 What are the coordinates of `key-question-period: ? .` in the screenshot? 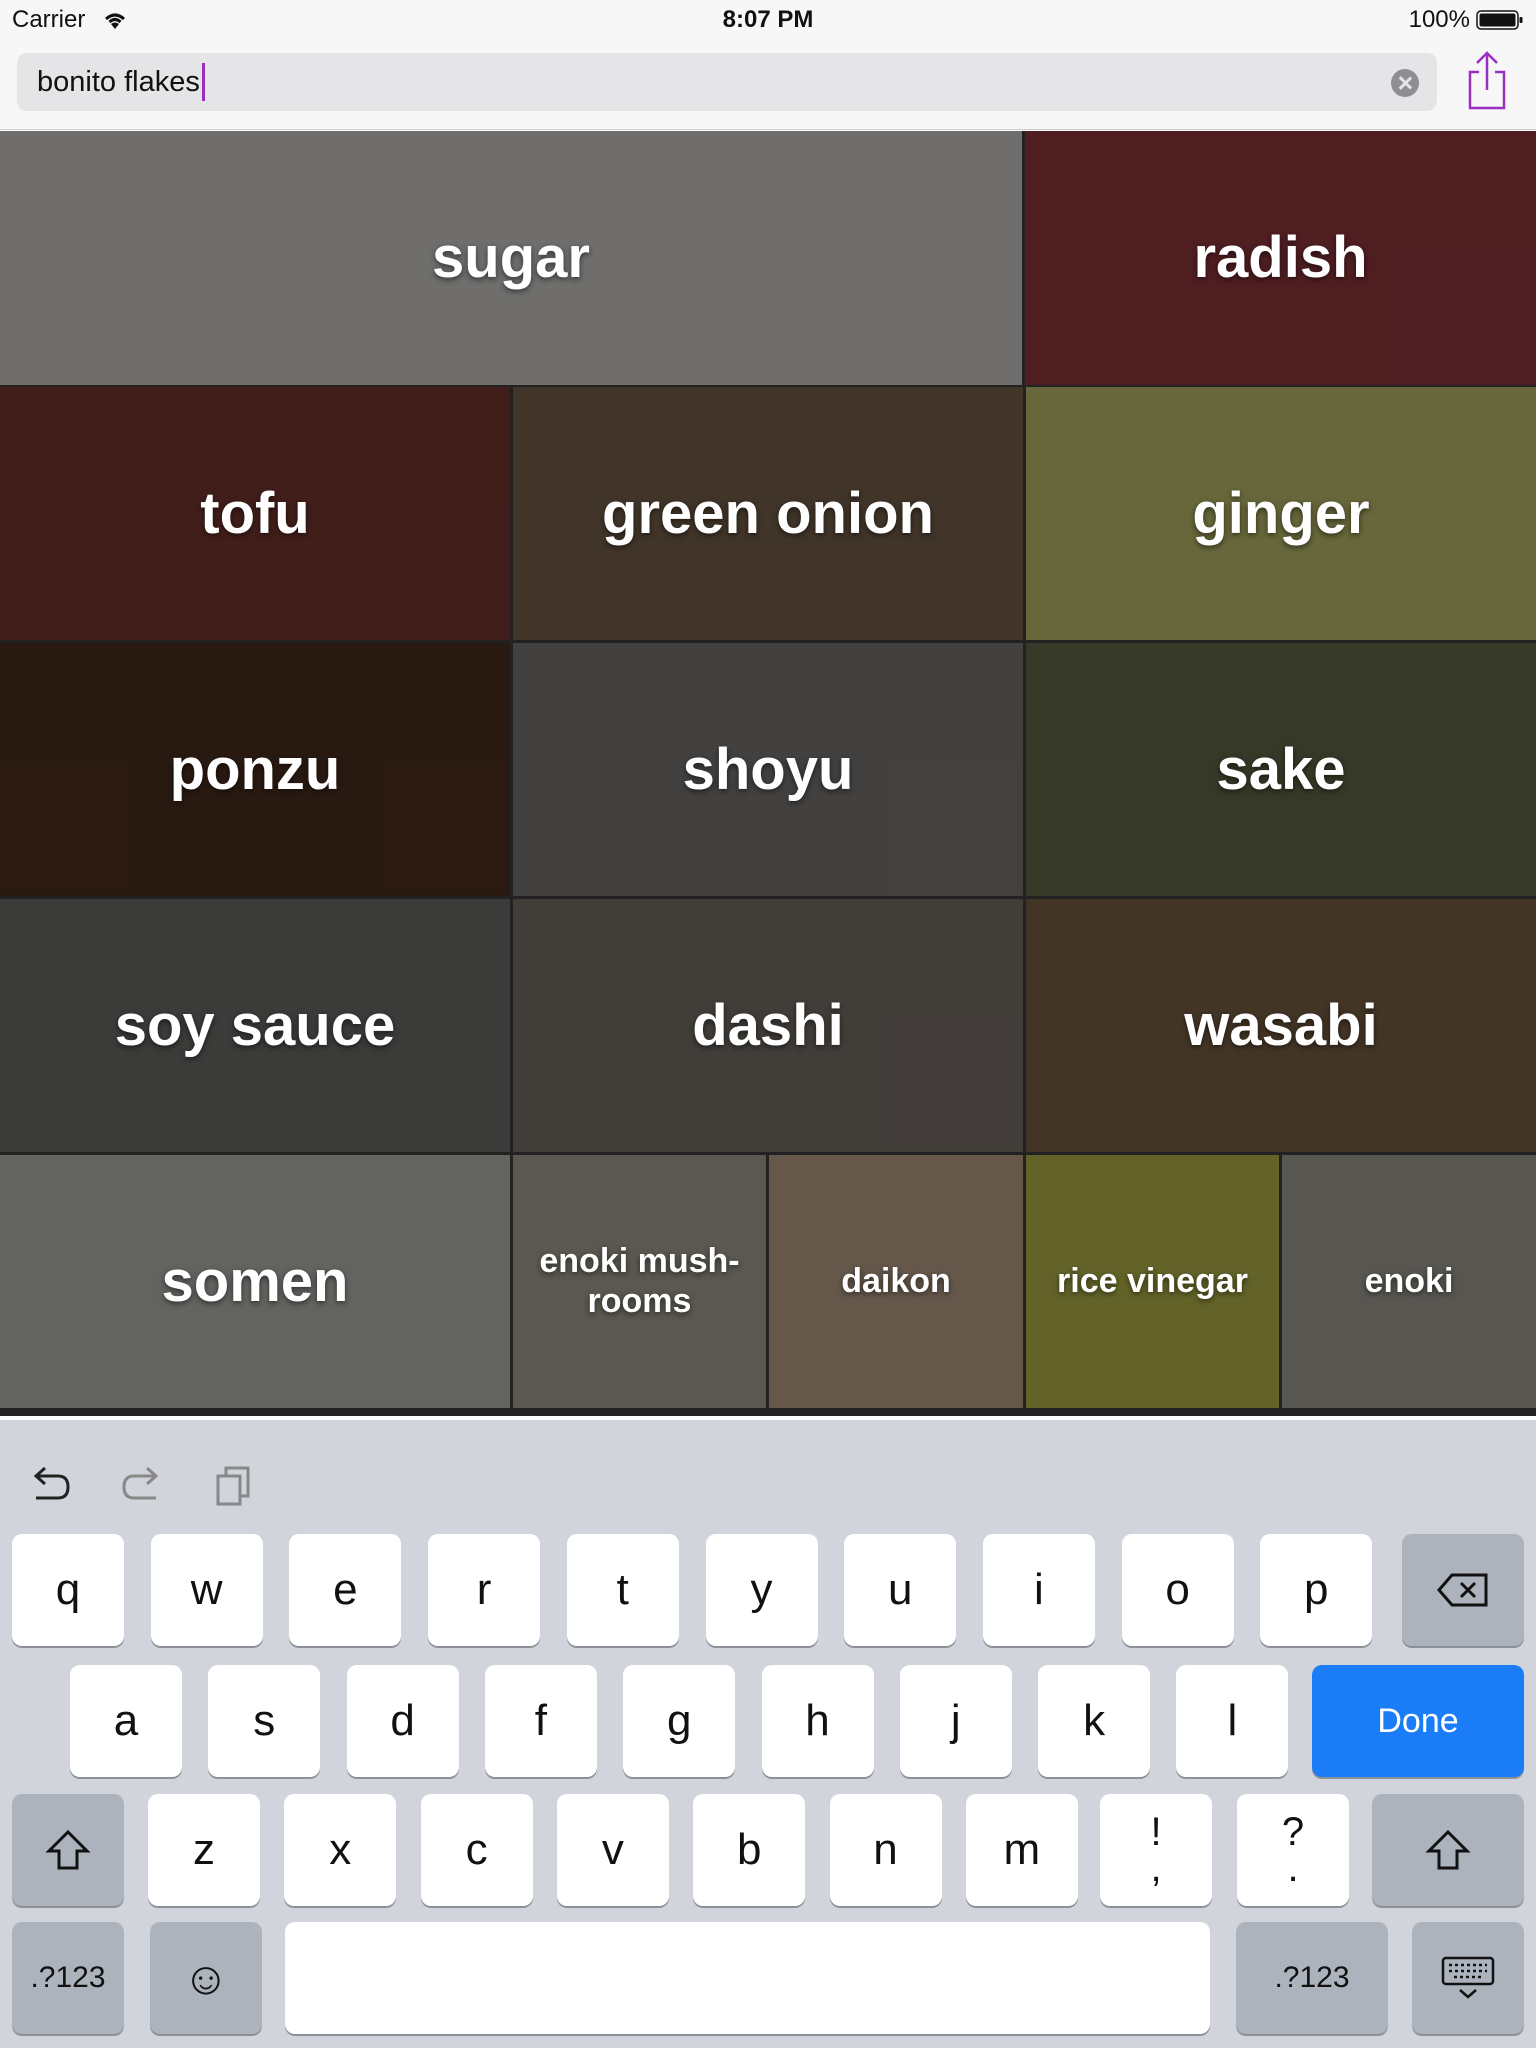 It's located at (1293, 1850).